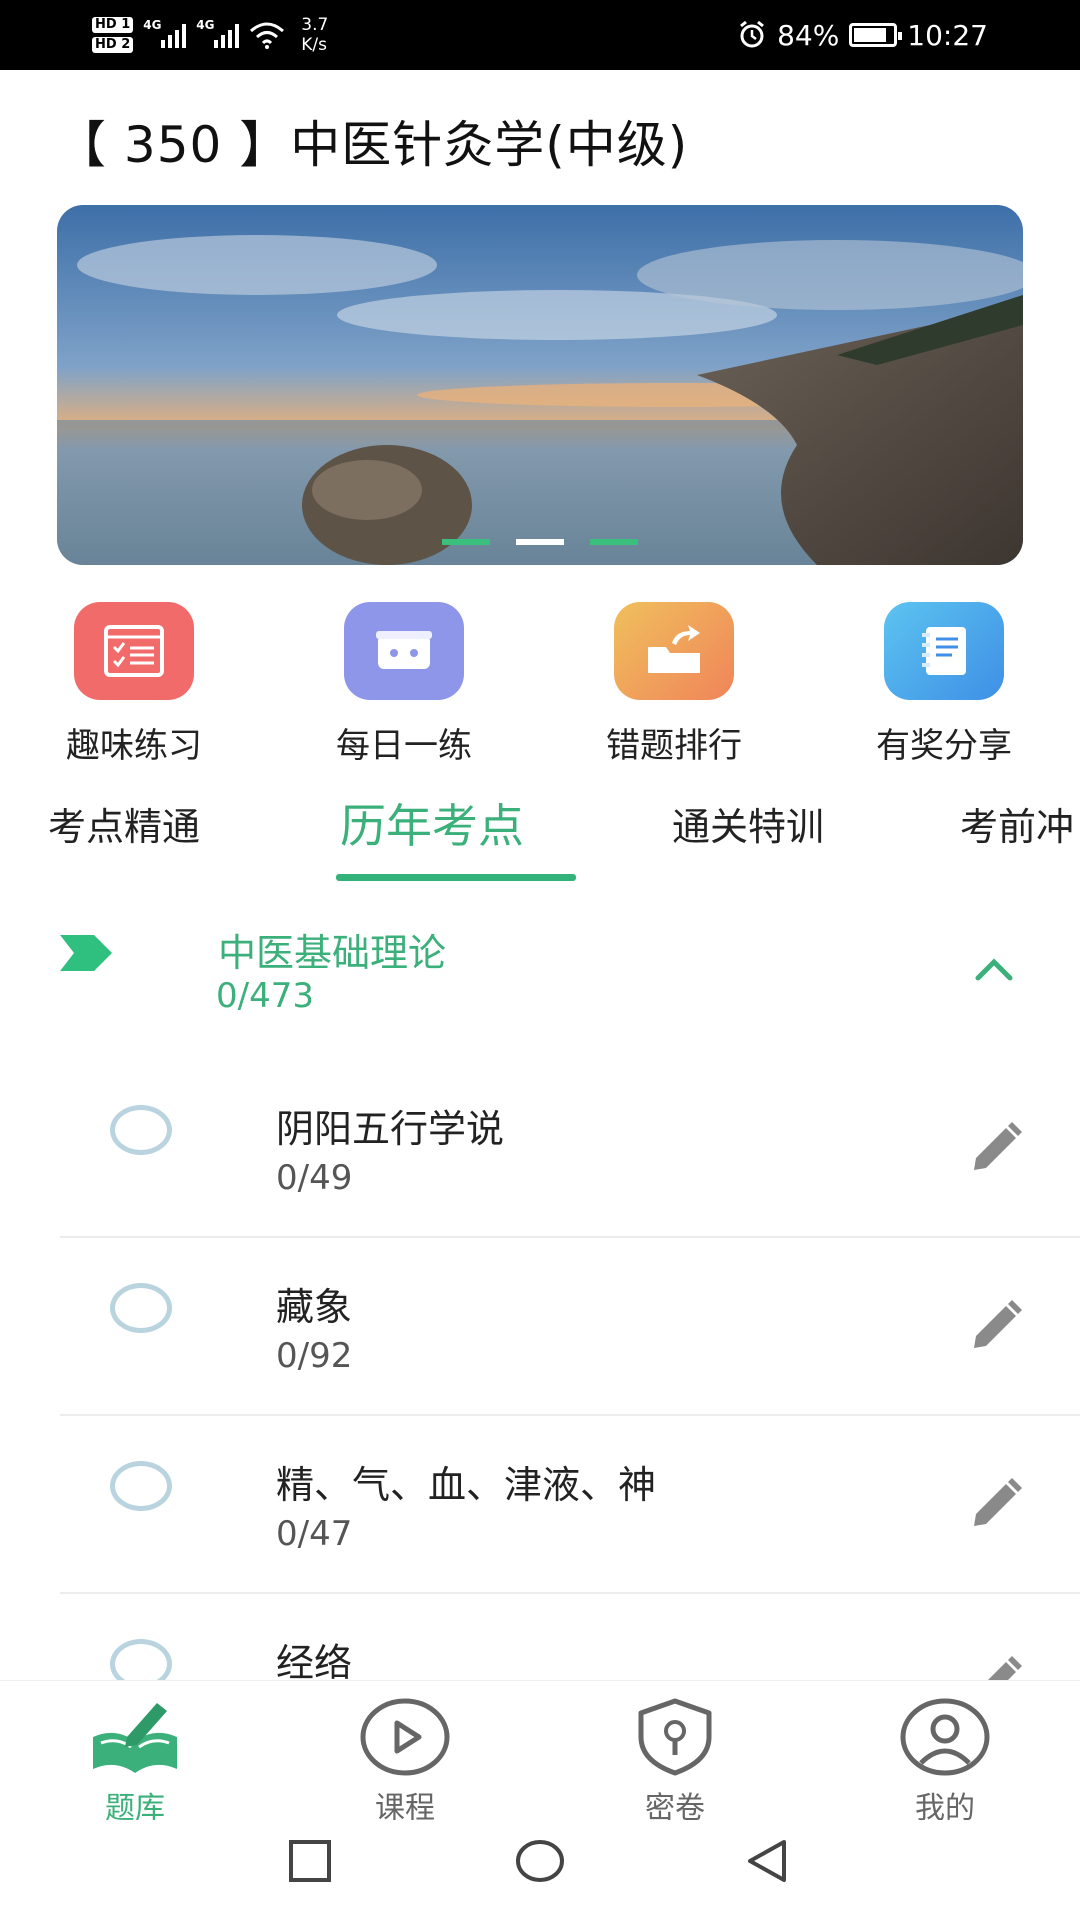 The width and height of the screenshot is (1080, 1920). Describe the element at coordinates (675, 1737) in the screenshot. I see `shield-lock-icon` at that location.